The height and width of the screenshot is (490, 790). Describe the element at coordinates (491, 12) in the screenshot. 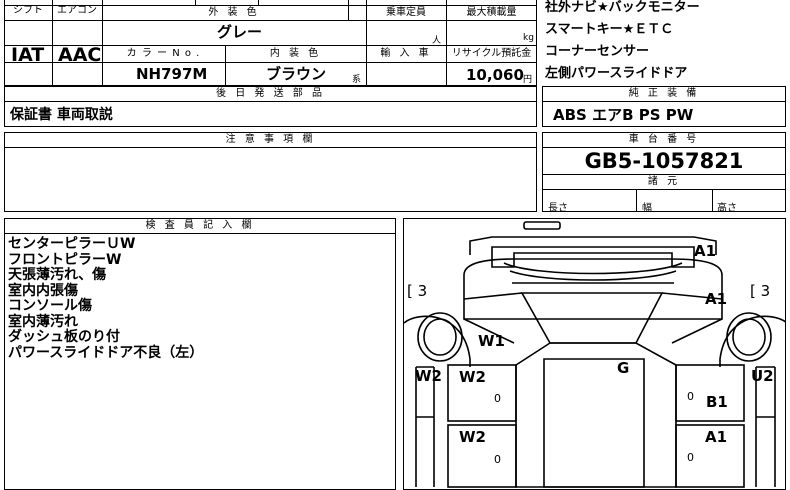

I see `max-load-label: 最大積載量` at that location.